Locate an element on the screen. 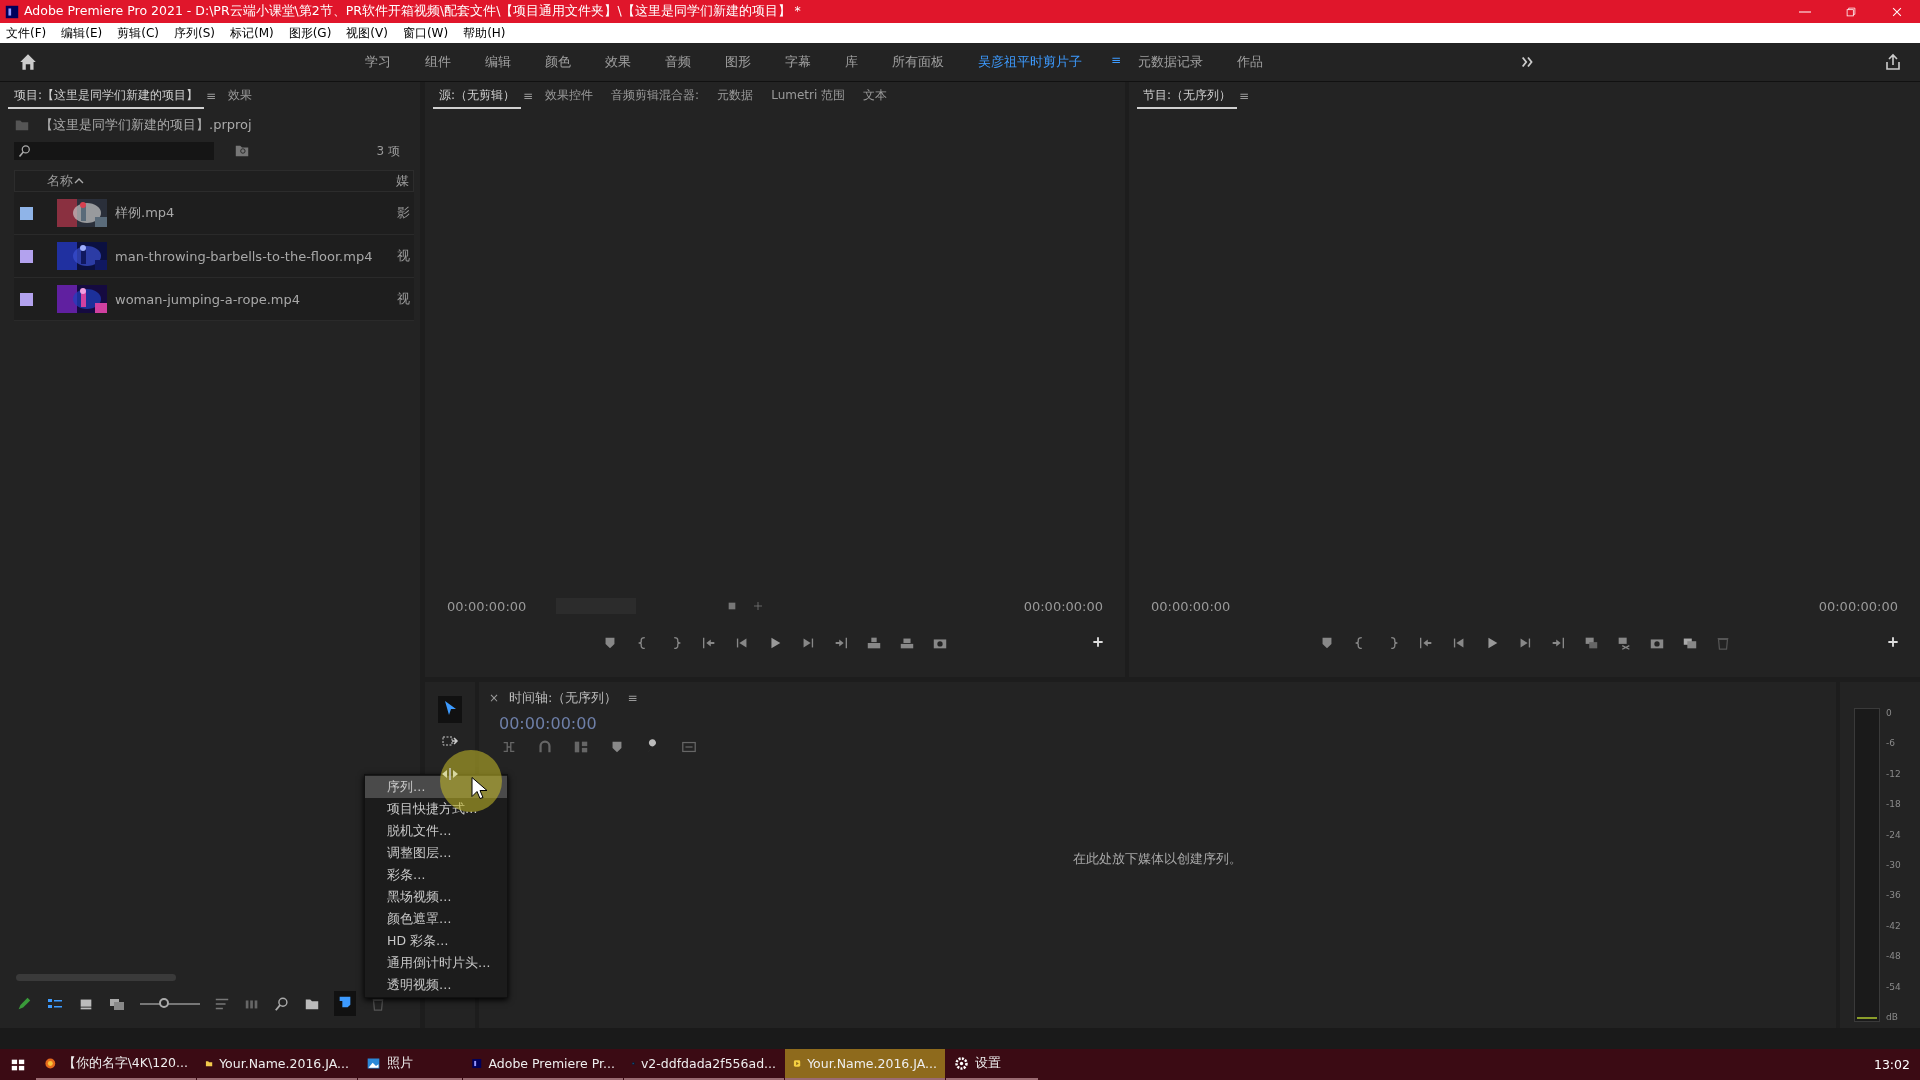 The height and width of the screenshot is (1080, 1920). panel-tab: 元数据 is located at coordinates (735, 96).